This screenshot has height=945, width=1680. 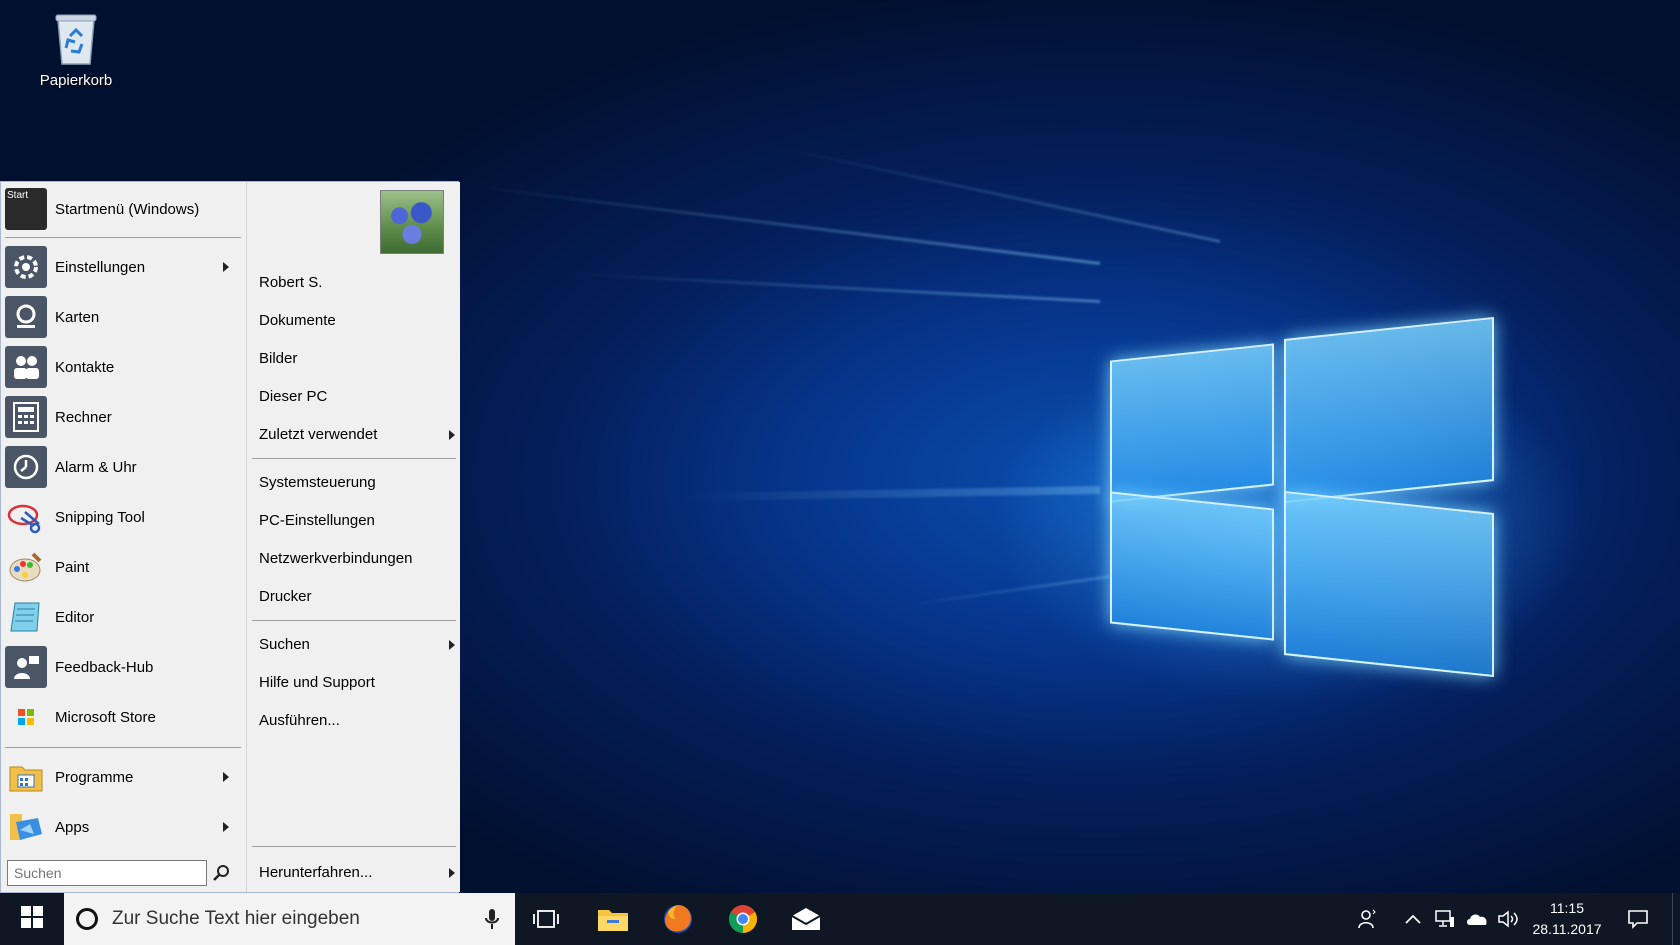 I want to click on chrome-icon, so click(x=743, y=919).